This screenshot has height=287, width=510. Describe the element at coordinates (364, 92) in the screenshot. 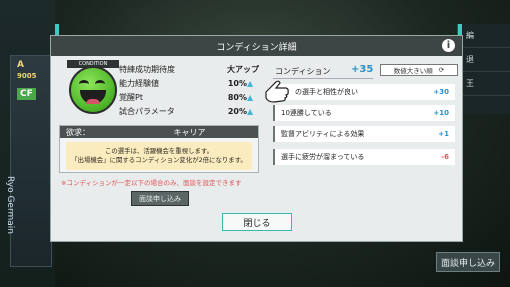

I see `condition-item: の選手と相性が良い +30` at that location.